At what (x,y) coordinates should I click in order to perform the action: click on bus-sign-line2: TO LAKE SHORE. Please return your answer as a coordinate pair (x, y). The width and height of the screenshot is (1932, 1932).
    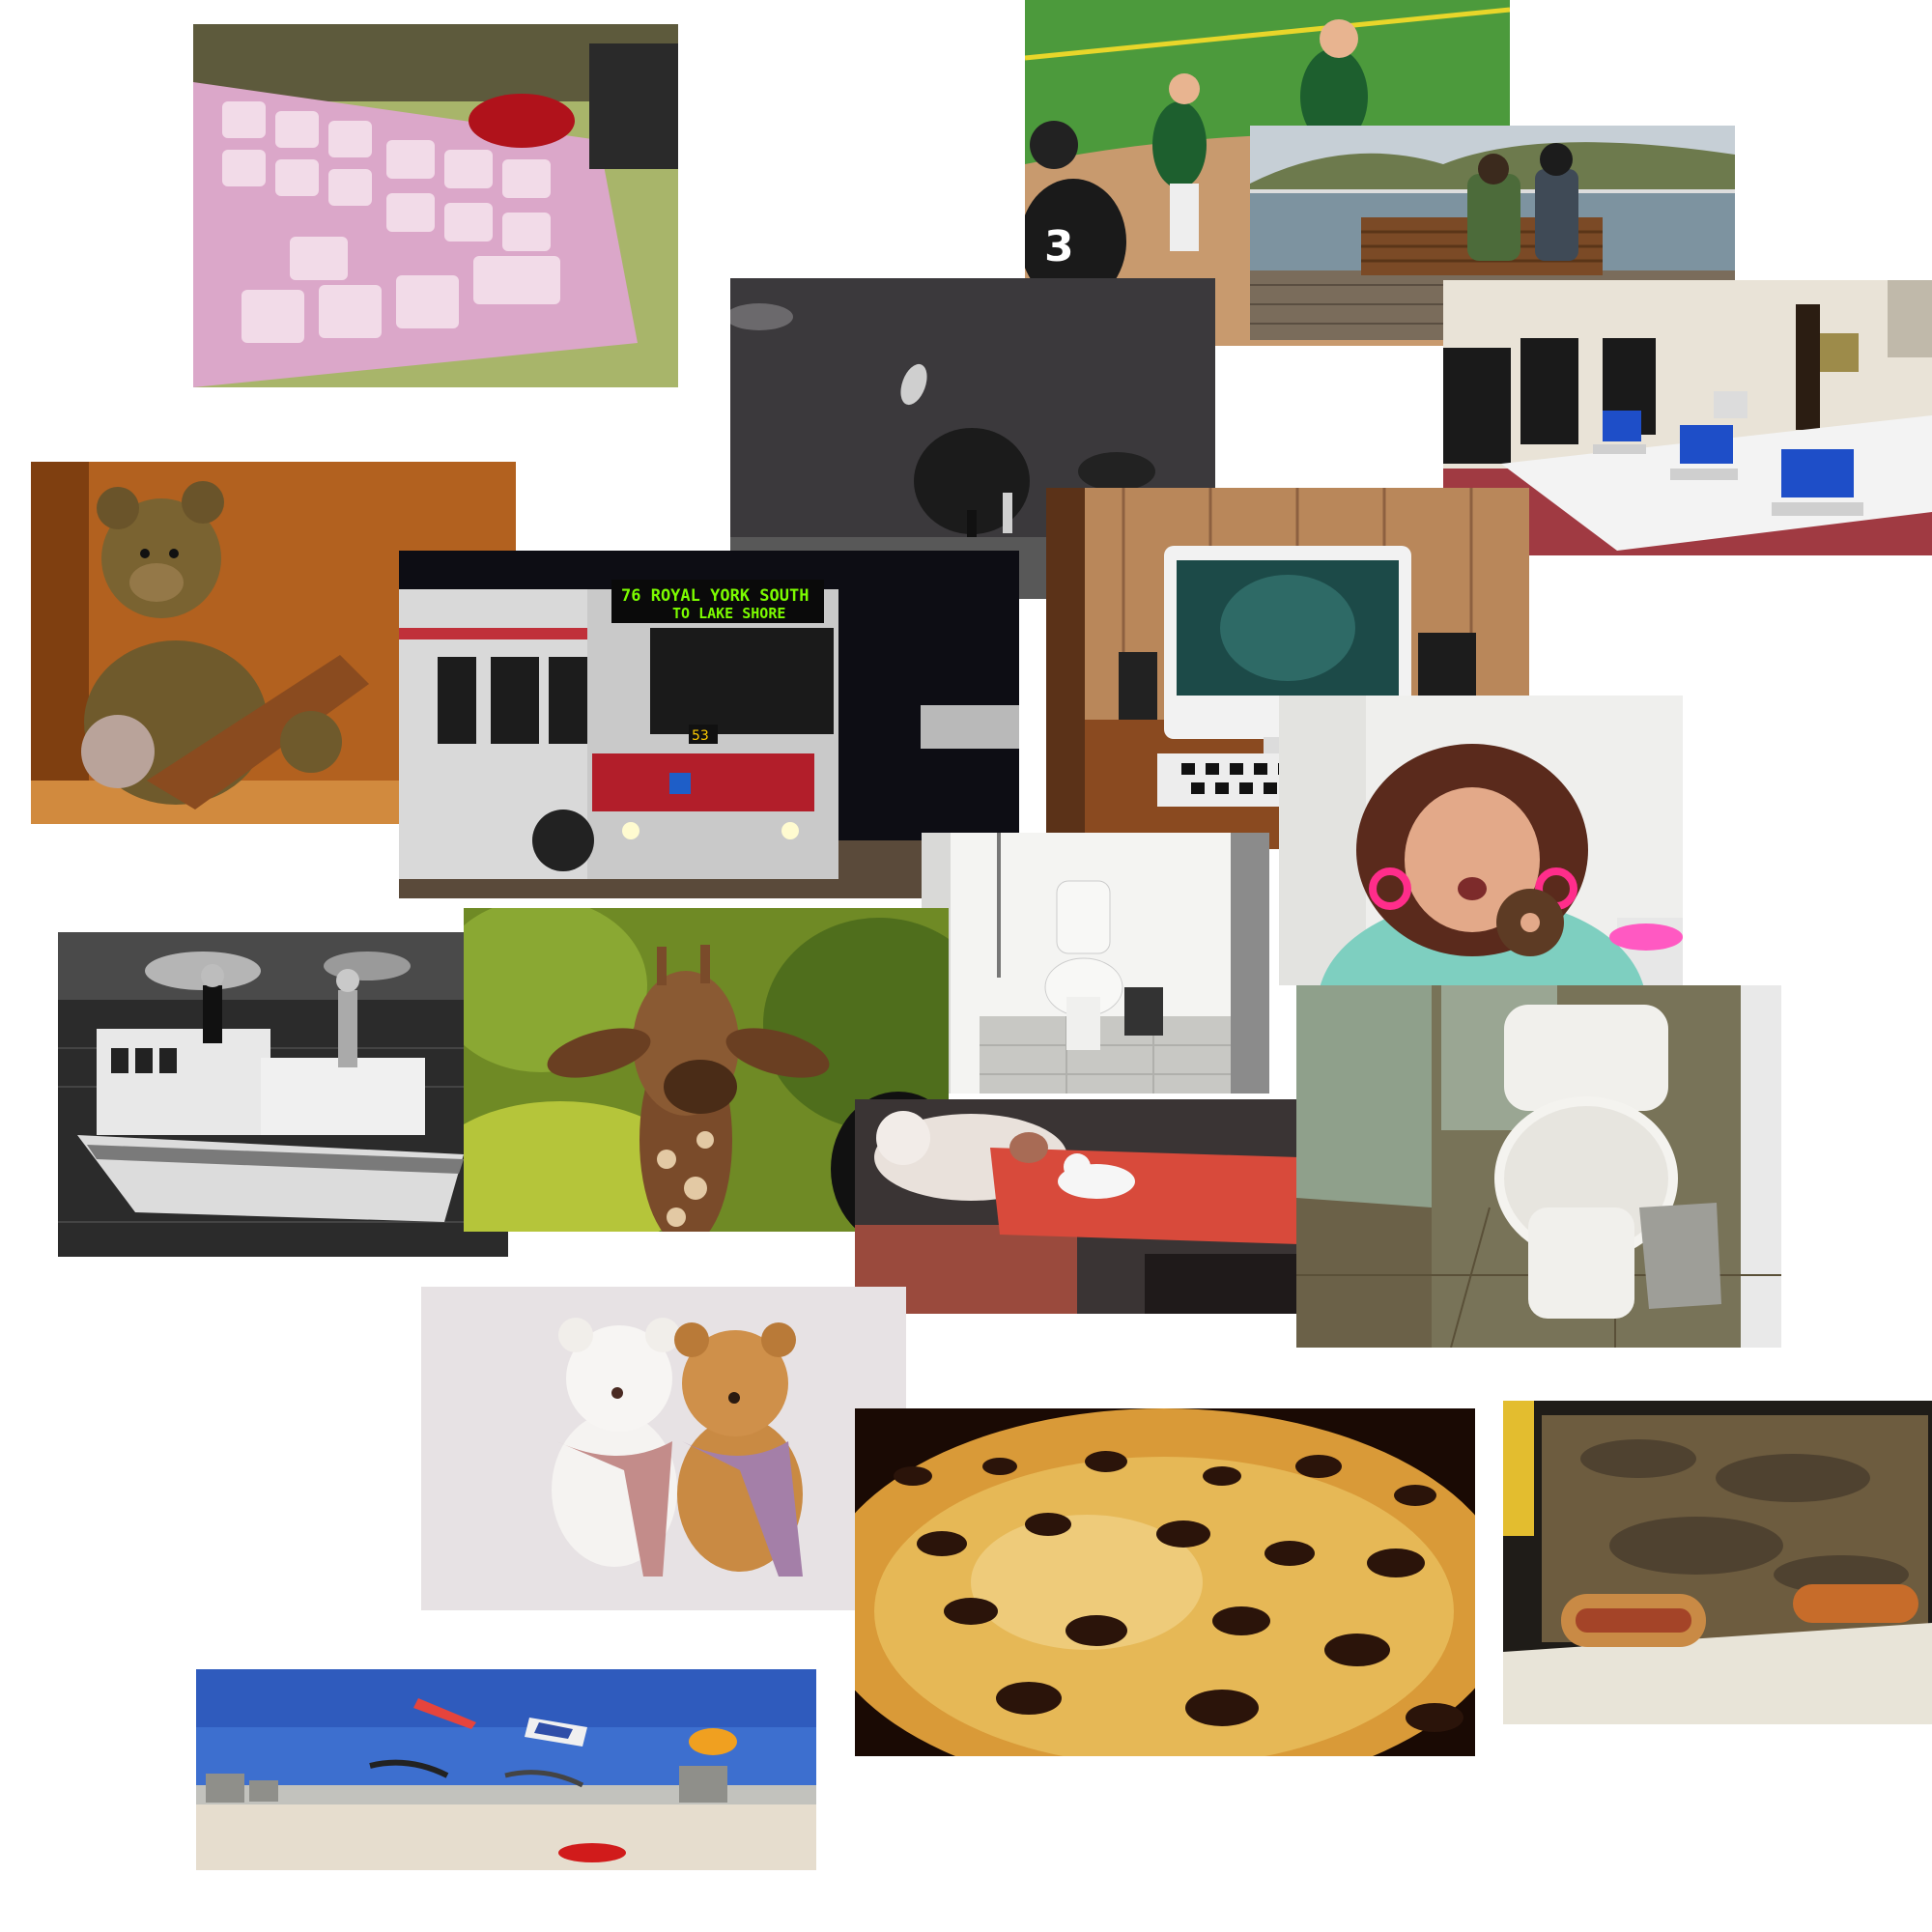
    Looking at the image, I should click on (728, 613).